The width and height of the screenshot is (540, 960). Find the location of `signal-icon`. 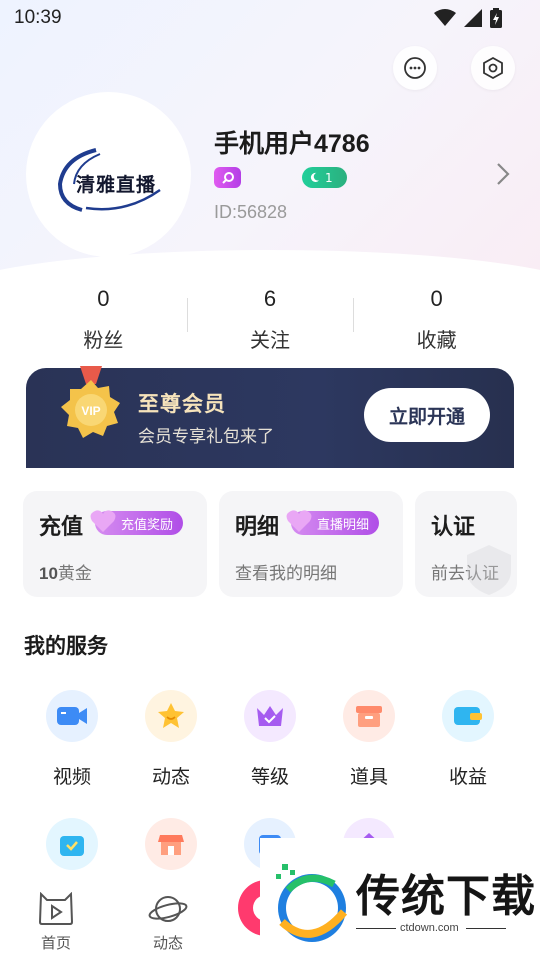

signal-icon is located at coordinates (473, 18).